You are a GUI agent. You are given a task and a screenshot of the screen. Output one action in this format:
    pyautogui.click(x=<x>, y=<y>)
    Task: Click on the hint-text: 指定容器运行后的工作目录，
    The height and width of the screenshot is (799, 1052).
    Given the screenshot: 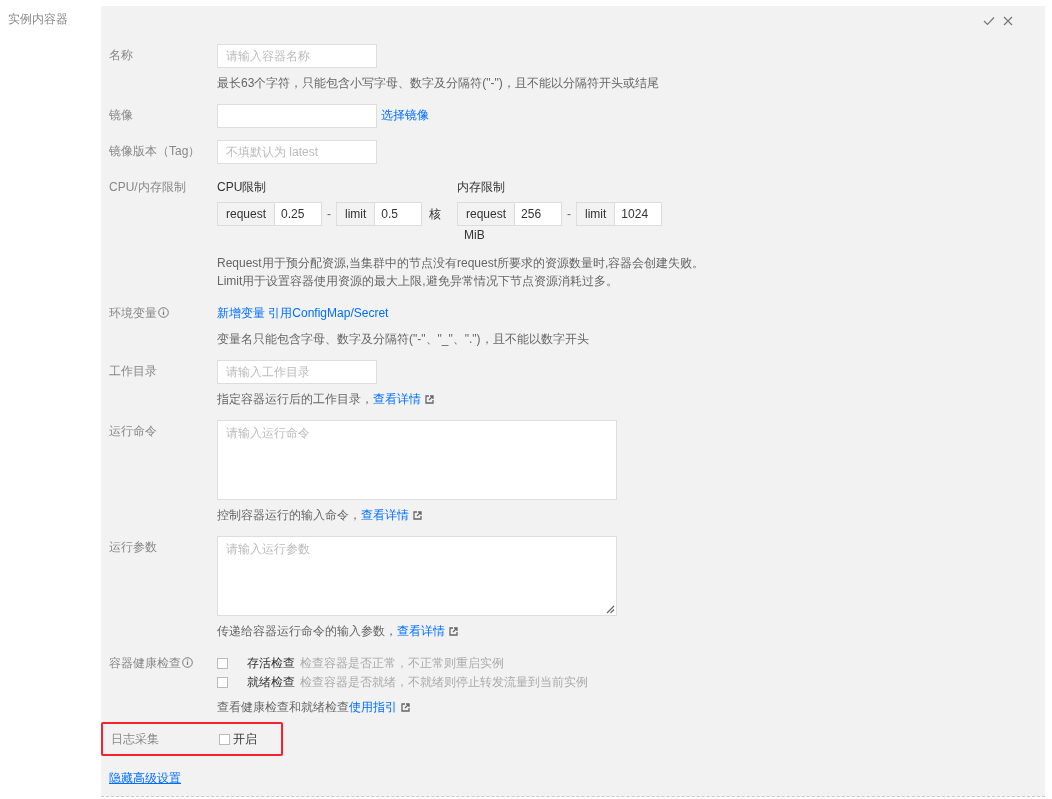 What is the action you would take?
    pyautogui.click(x=295, y=399)
    